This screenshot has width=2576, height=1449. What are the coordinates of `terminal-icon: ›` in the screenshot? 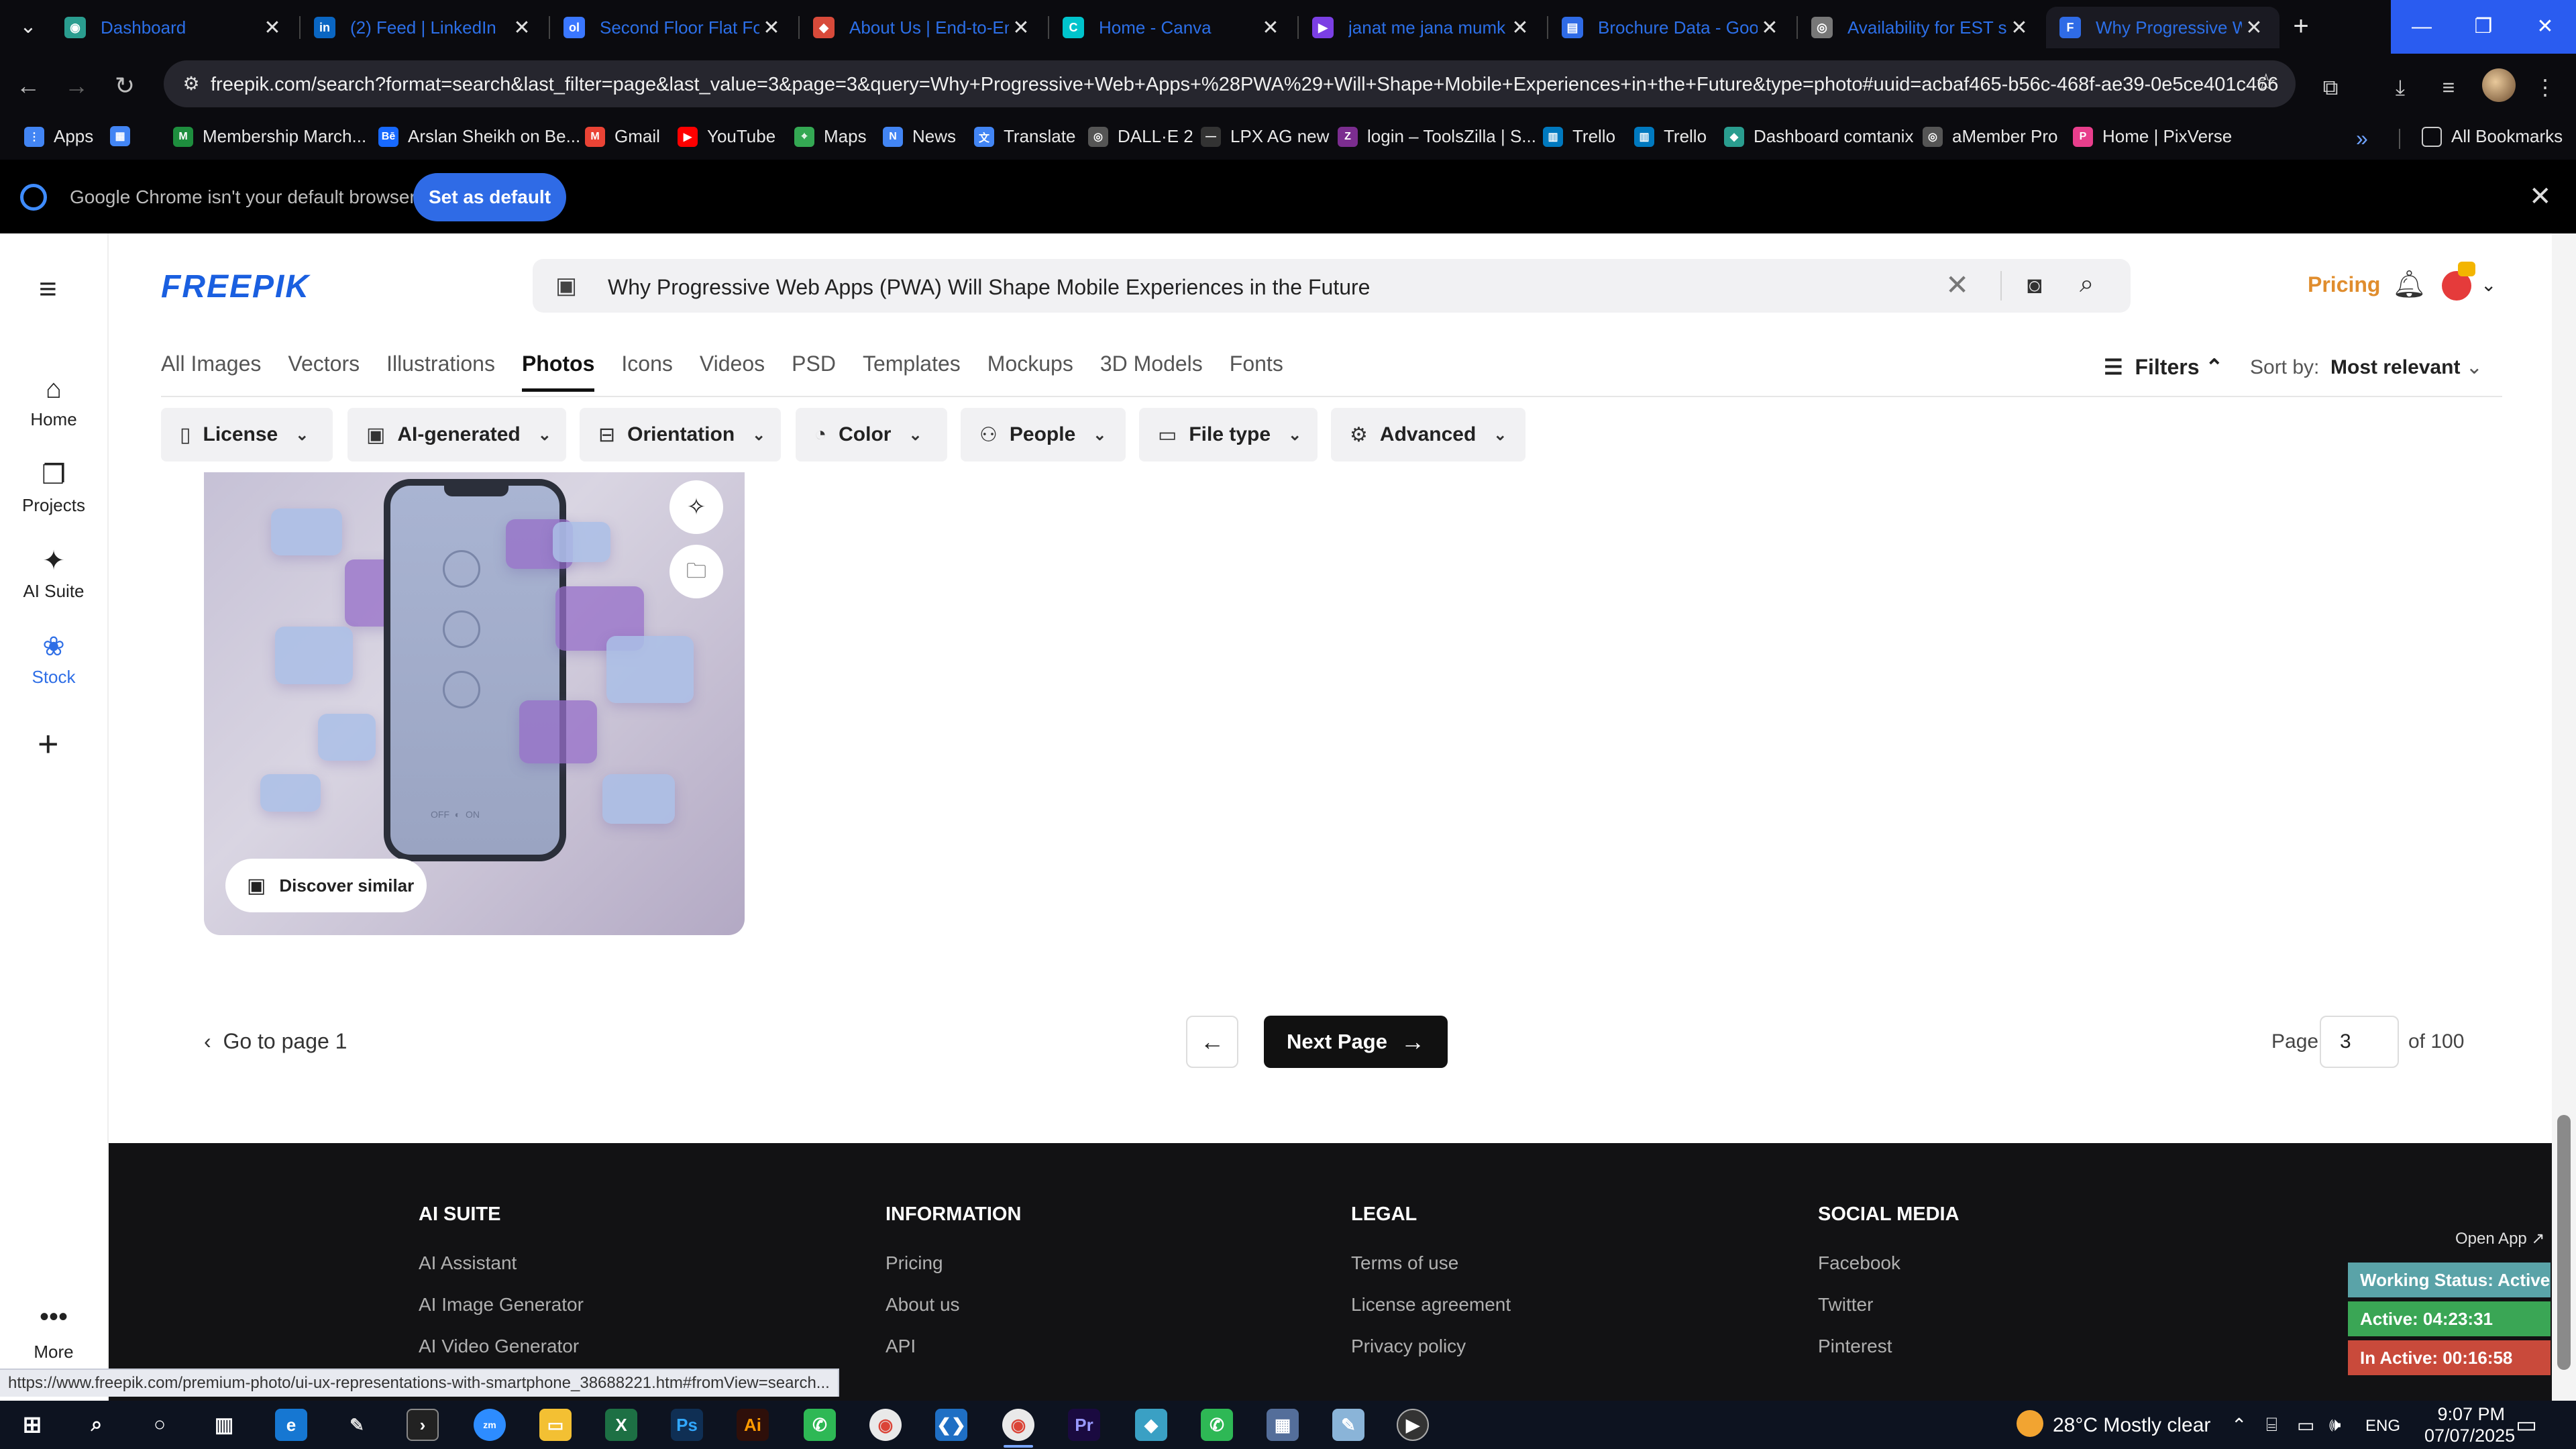 It's located at (423, 1425).